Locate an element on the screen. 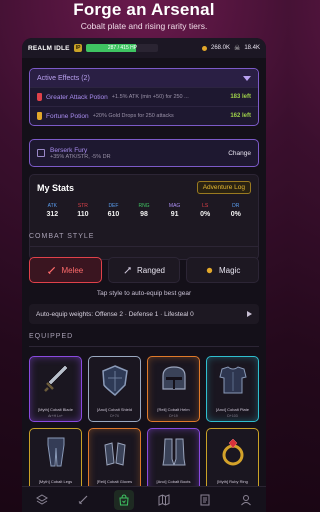 The width and height of the screenshot is (320, 512). nav-log is located at coordinates (205, 500).